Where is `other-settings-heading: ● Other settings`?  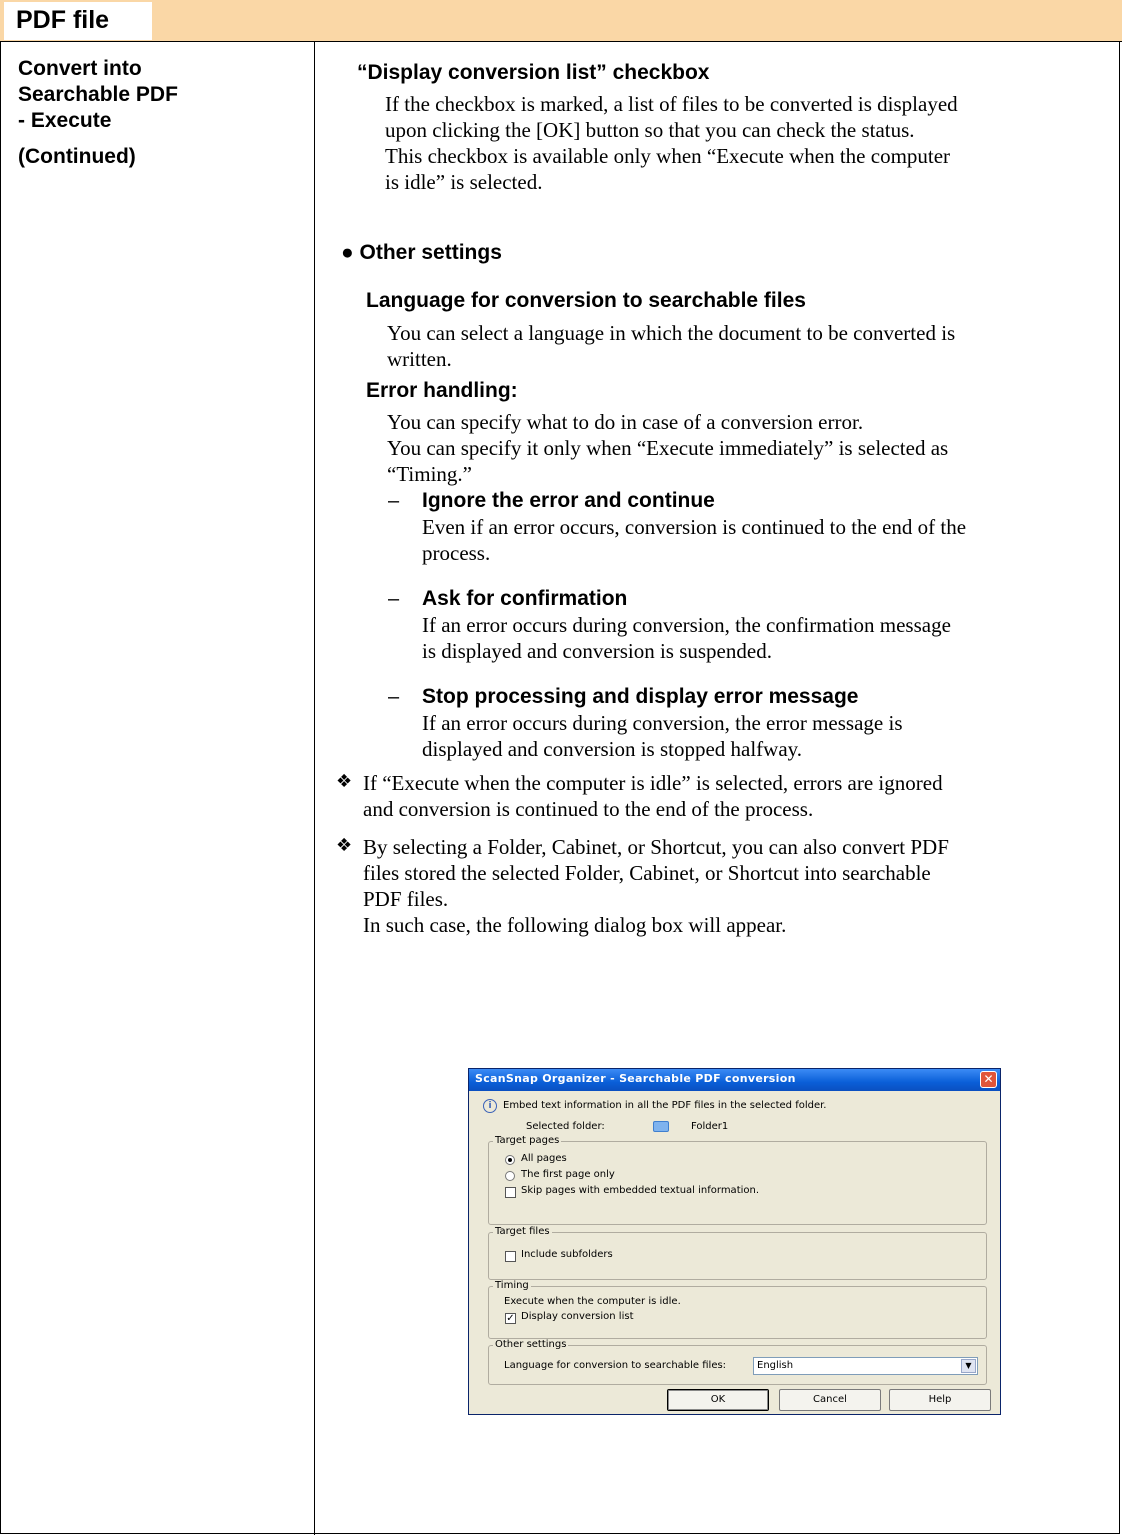
other-settings-heading: ● Other settings is located at coordinates (421, 252).